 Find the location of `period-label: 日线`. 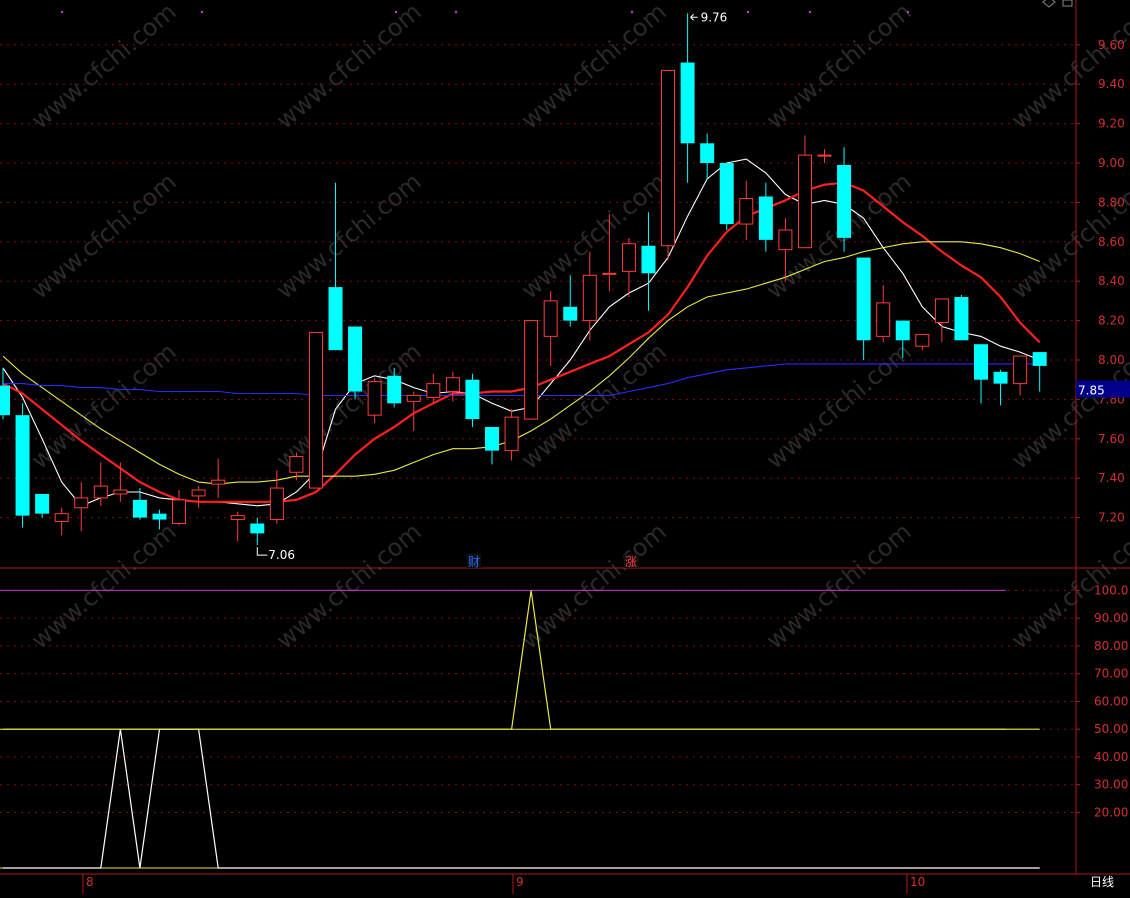

period-label: 日线 is located at coordinates (1102, 882).